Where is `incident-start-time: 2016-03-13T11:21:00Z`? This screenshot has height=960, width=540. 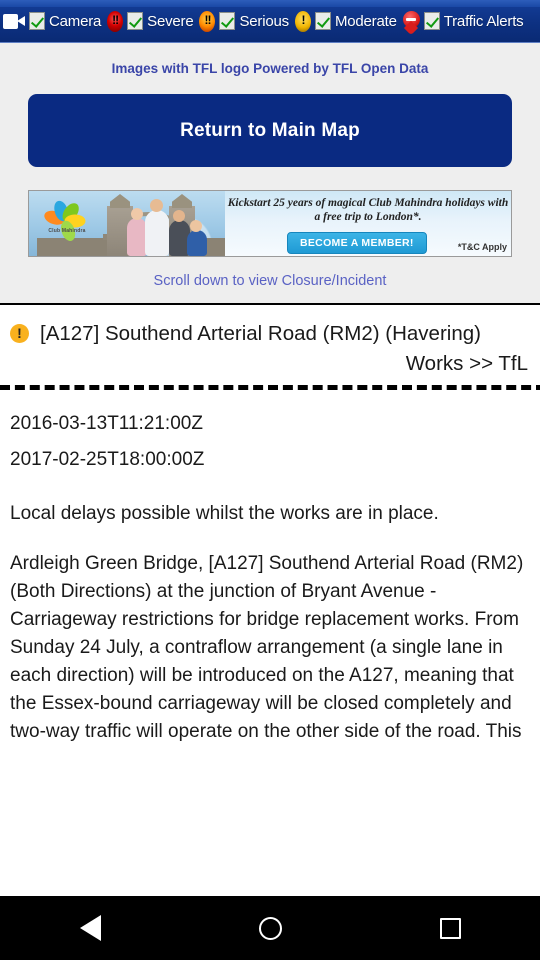
incident-start-time: 2016-03-13T11:21:00Z is located at coordinates (106, 423).